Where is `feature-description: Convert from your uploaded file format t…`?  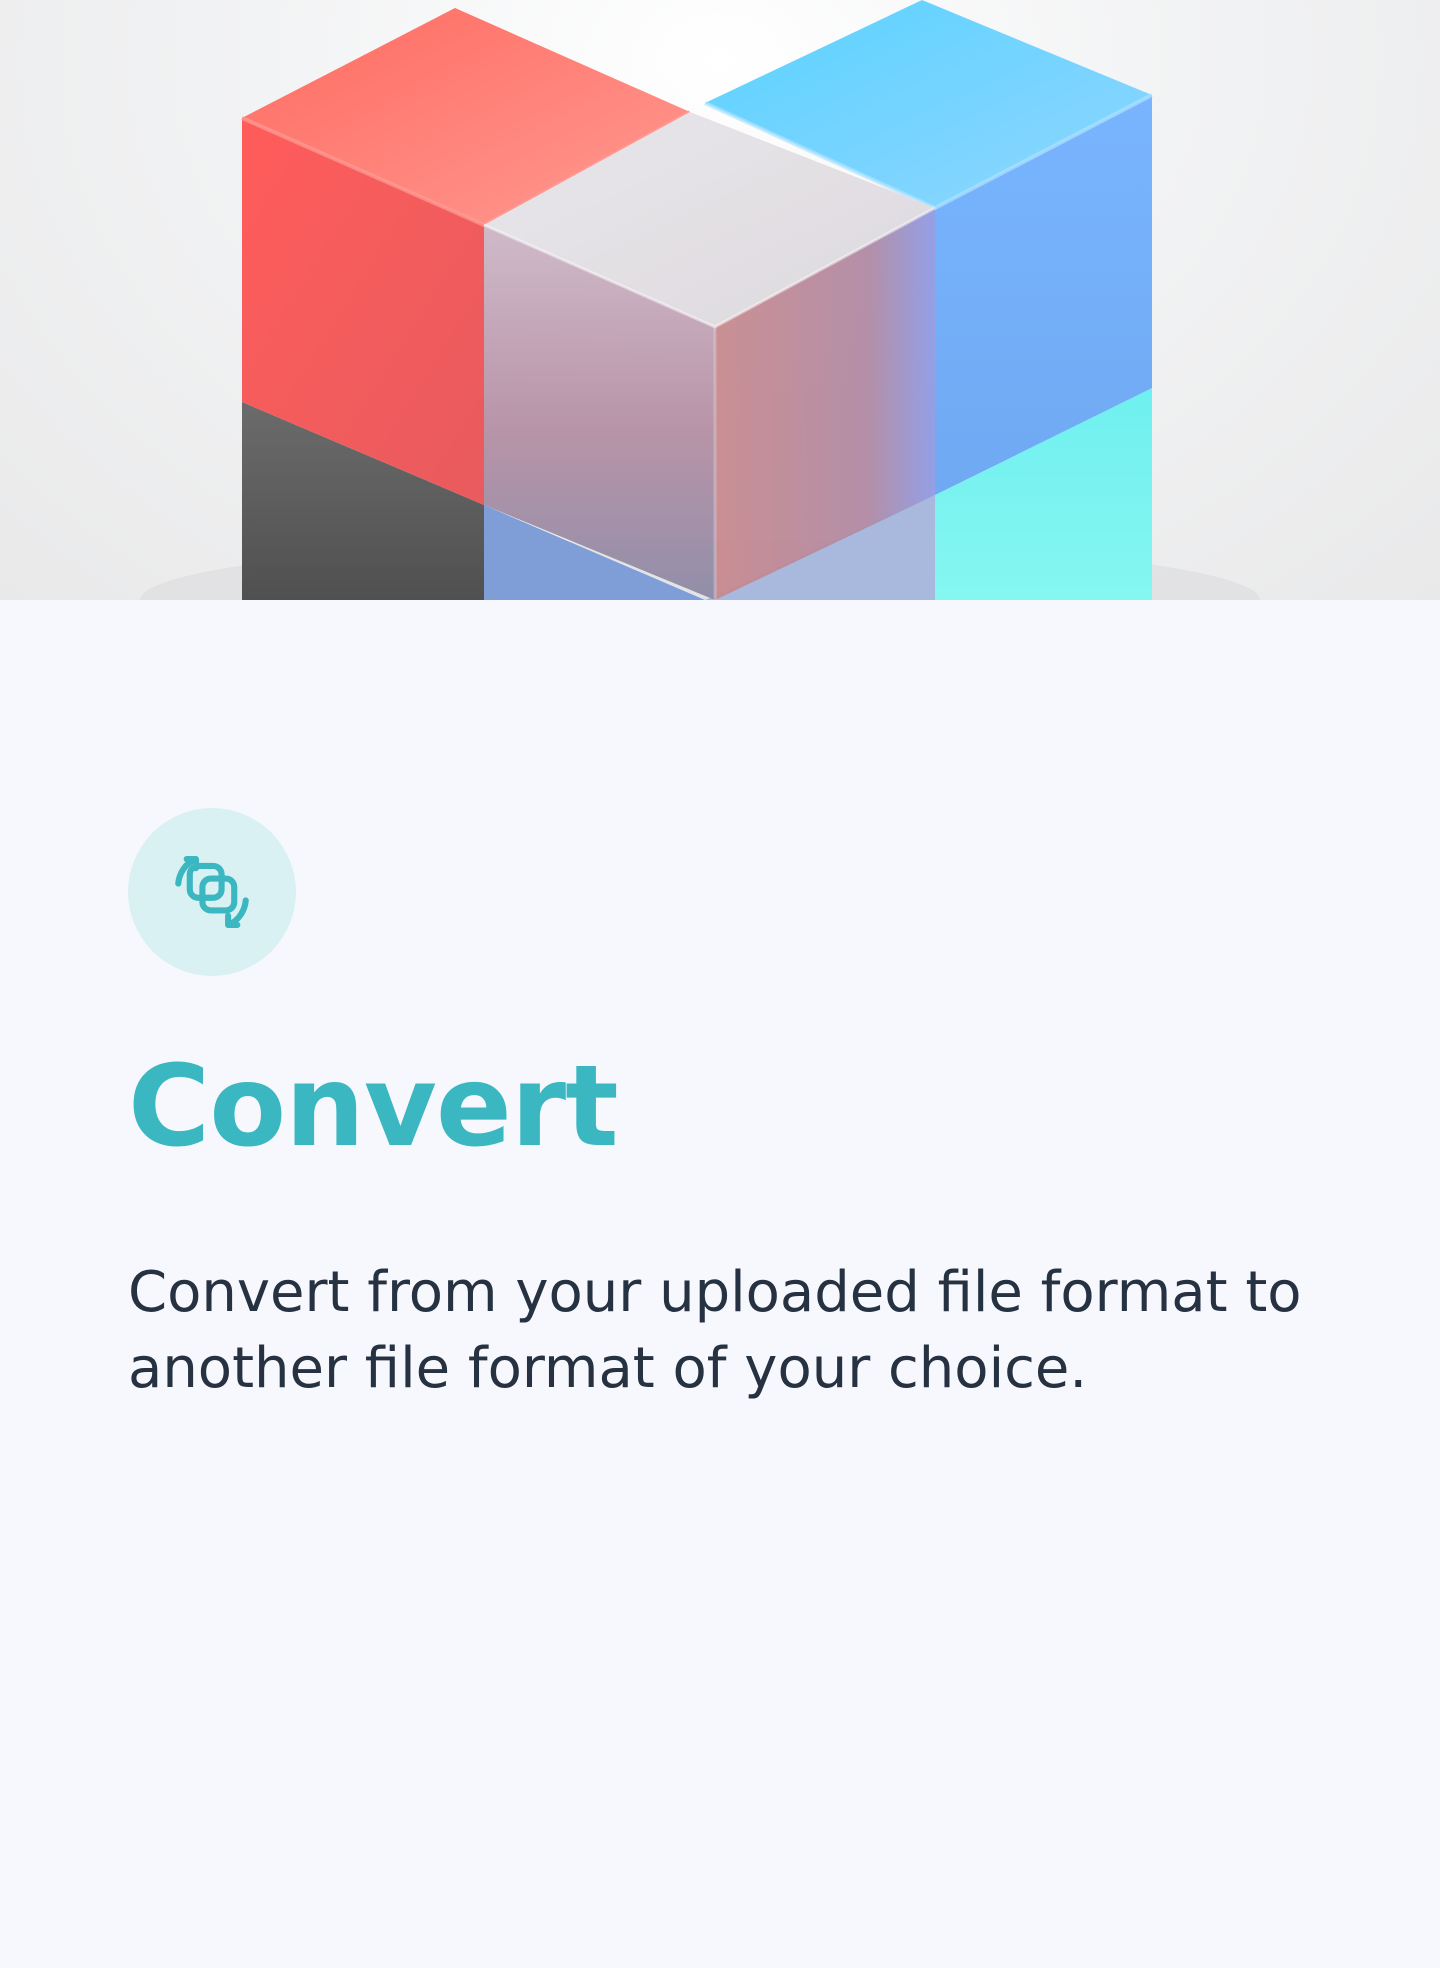
feature-description: Convert from your uploaded file format t… is located at coordinates (715, 1330).